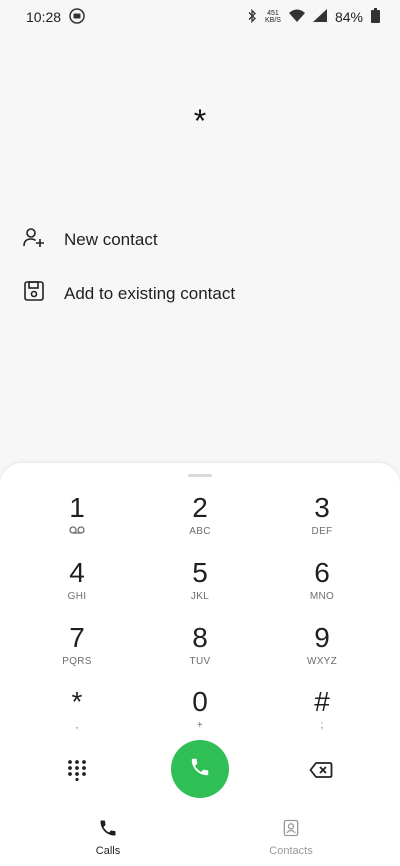 The height and width of the screenshot is (866, 400). What do you see at coordinates (44, 17) in the screenshot?
I see `status-time: 10:28` at bounding box center [44, 17].